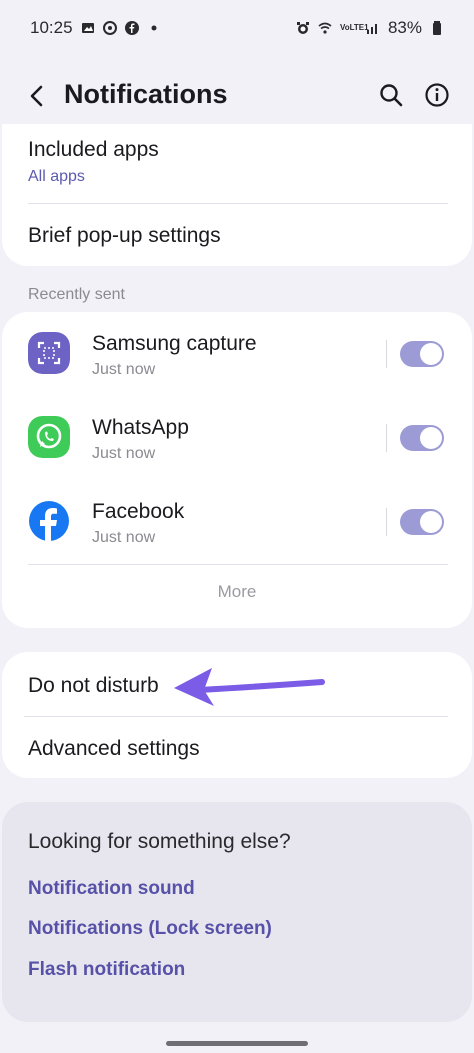 The width and height of the screenshot is (474, 1053). What do you see at coordinates (114, 748) in the screenshot?
I see `advanced-settings-label: Advanced settings` at bounding box center [114, 748].